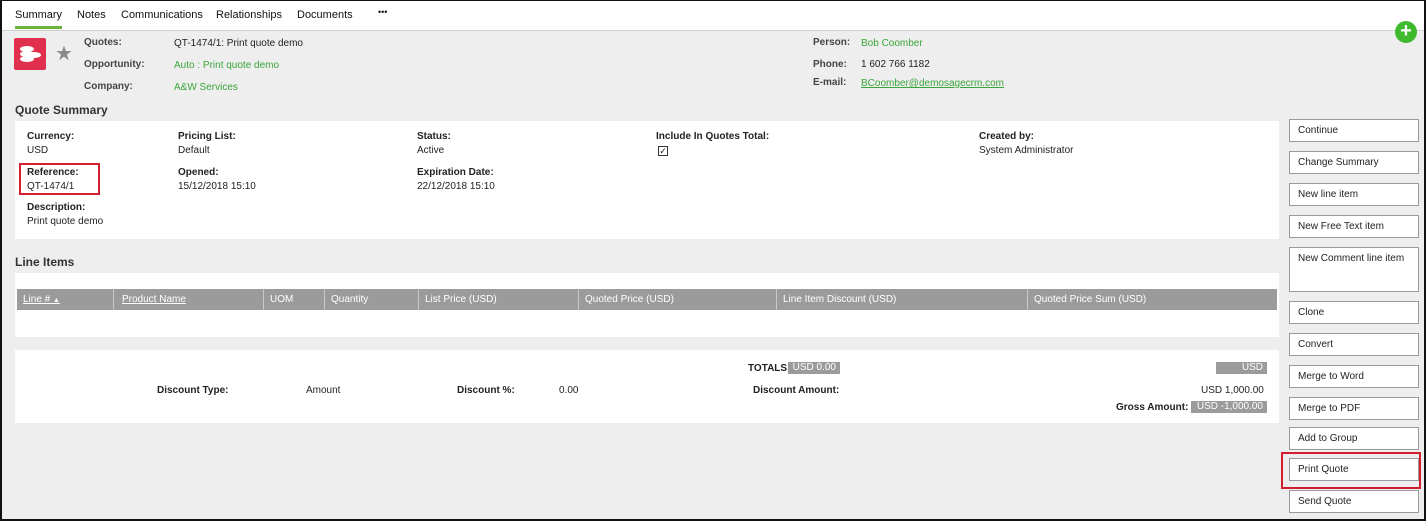 The width and height of the screenshot is (1426, 521). Describe the element at coordinates (56, 300) in the screenshot. I see `sort-ascending-icon: ▲` at that location.